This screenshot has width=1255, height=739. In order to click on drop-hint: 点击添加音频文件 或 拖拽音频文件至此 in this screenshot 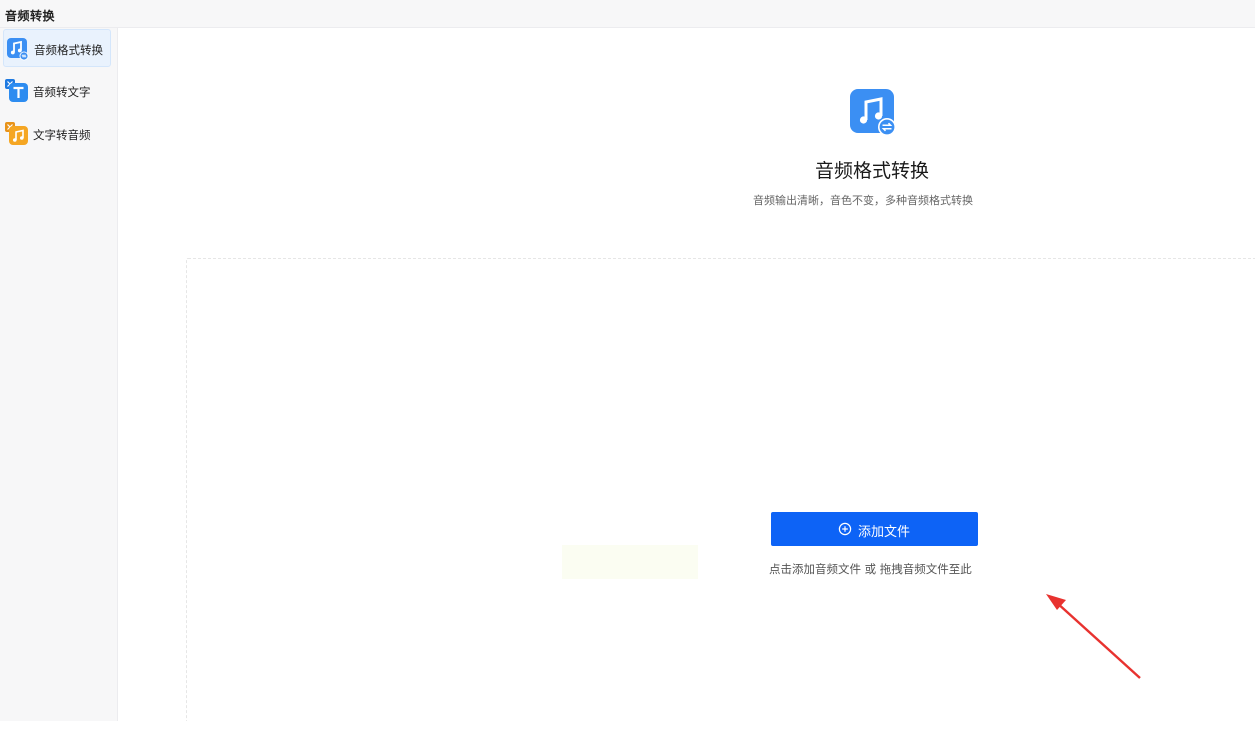, I will do `click(870, 569)`.